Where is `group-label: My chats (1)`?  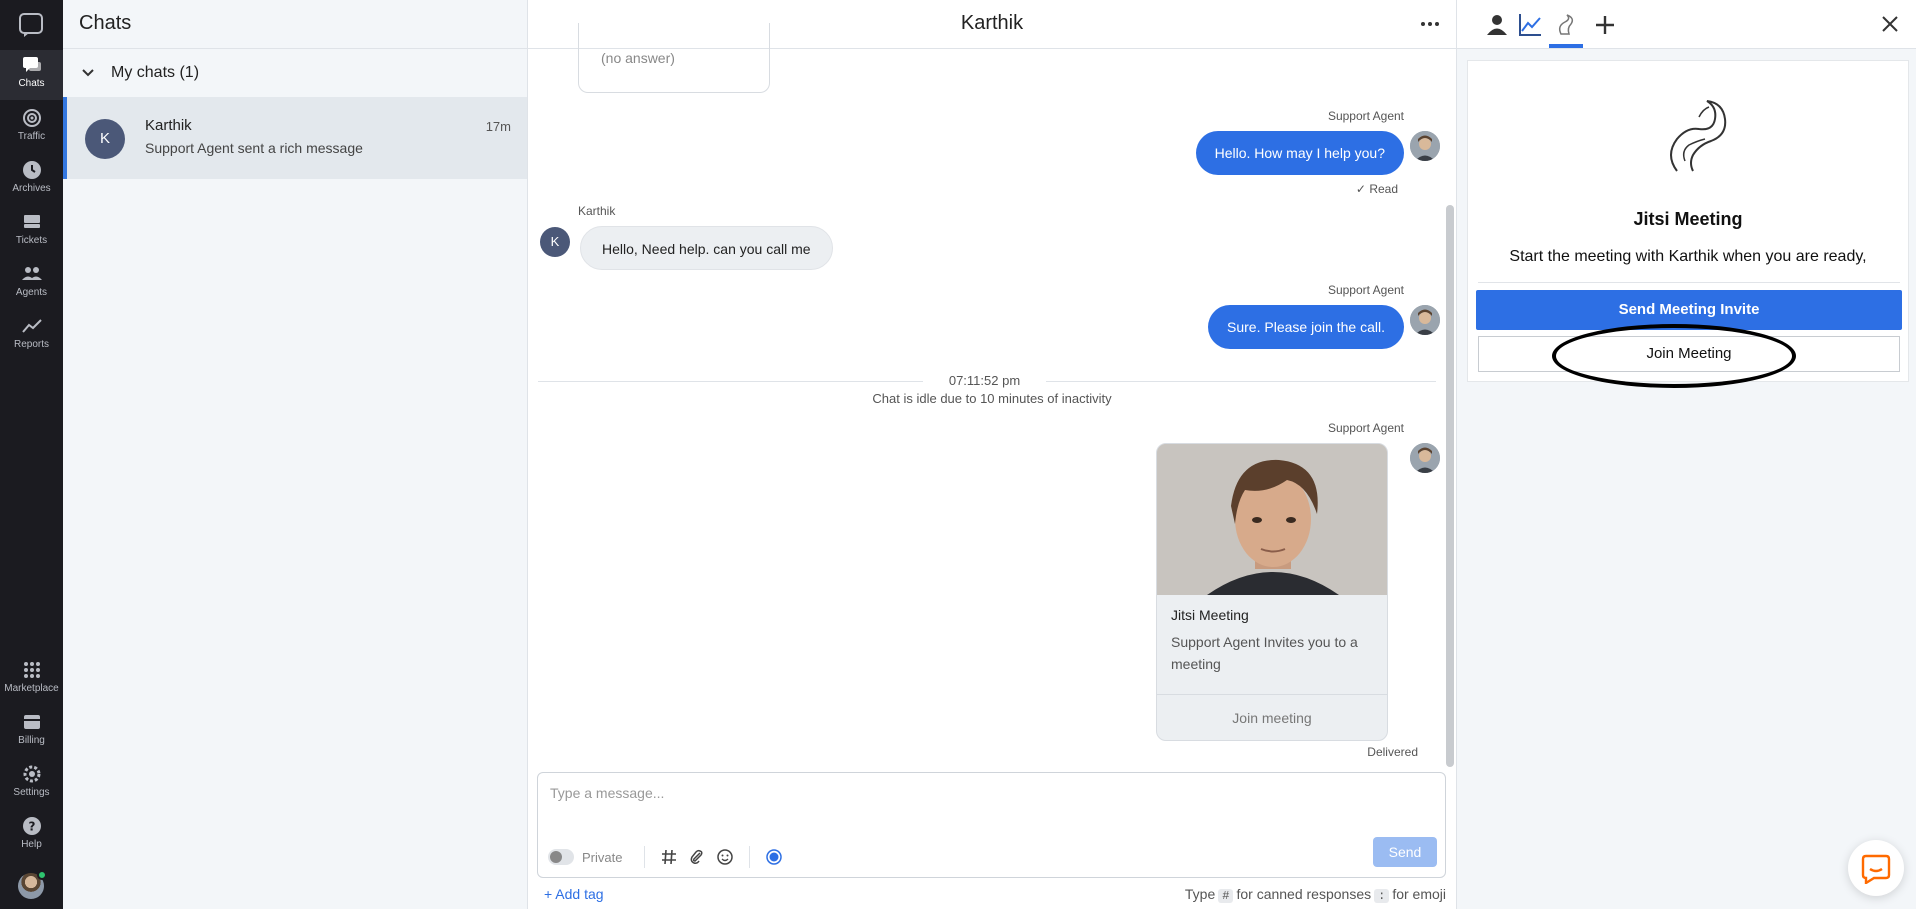
group-label: My chats (1) is located at coordinates (155, 72).